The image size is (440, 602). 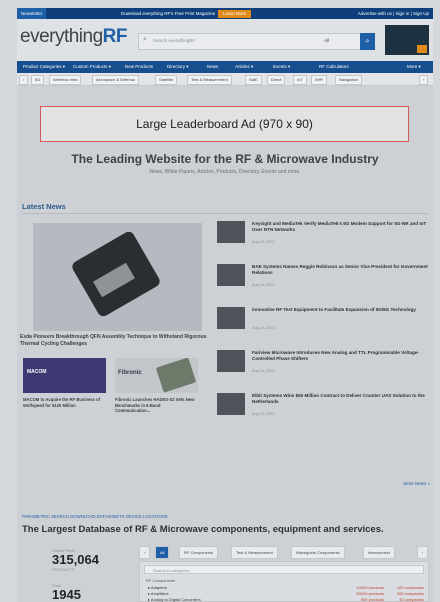 What do you see at coordinates (367, 41) in the screenshot?
I see `search-button: ⌕` at bounding box center [367, 41].